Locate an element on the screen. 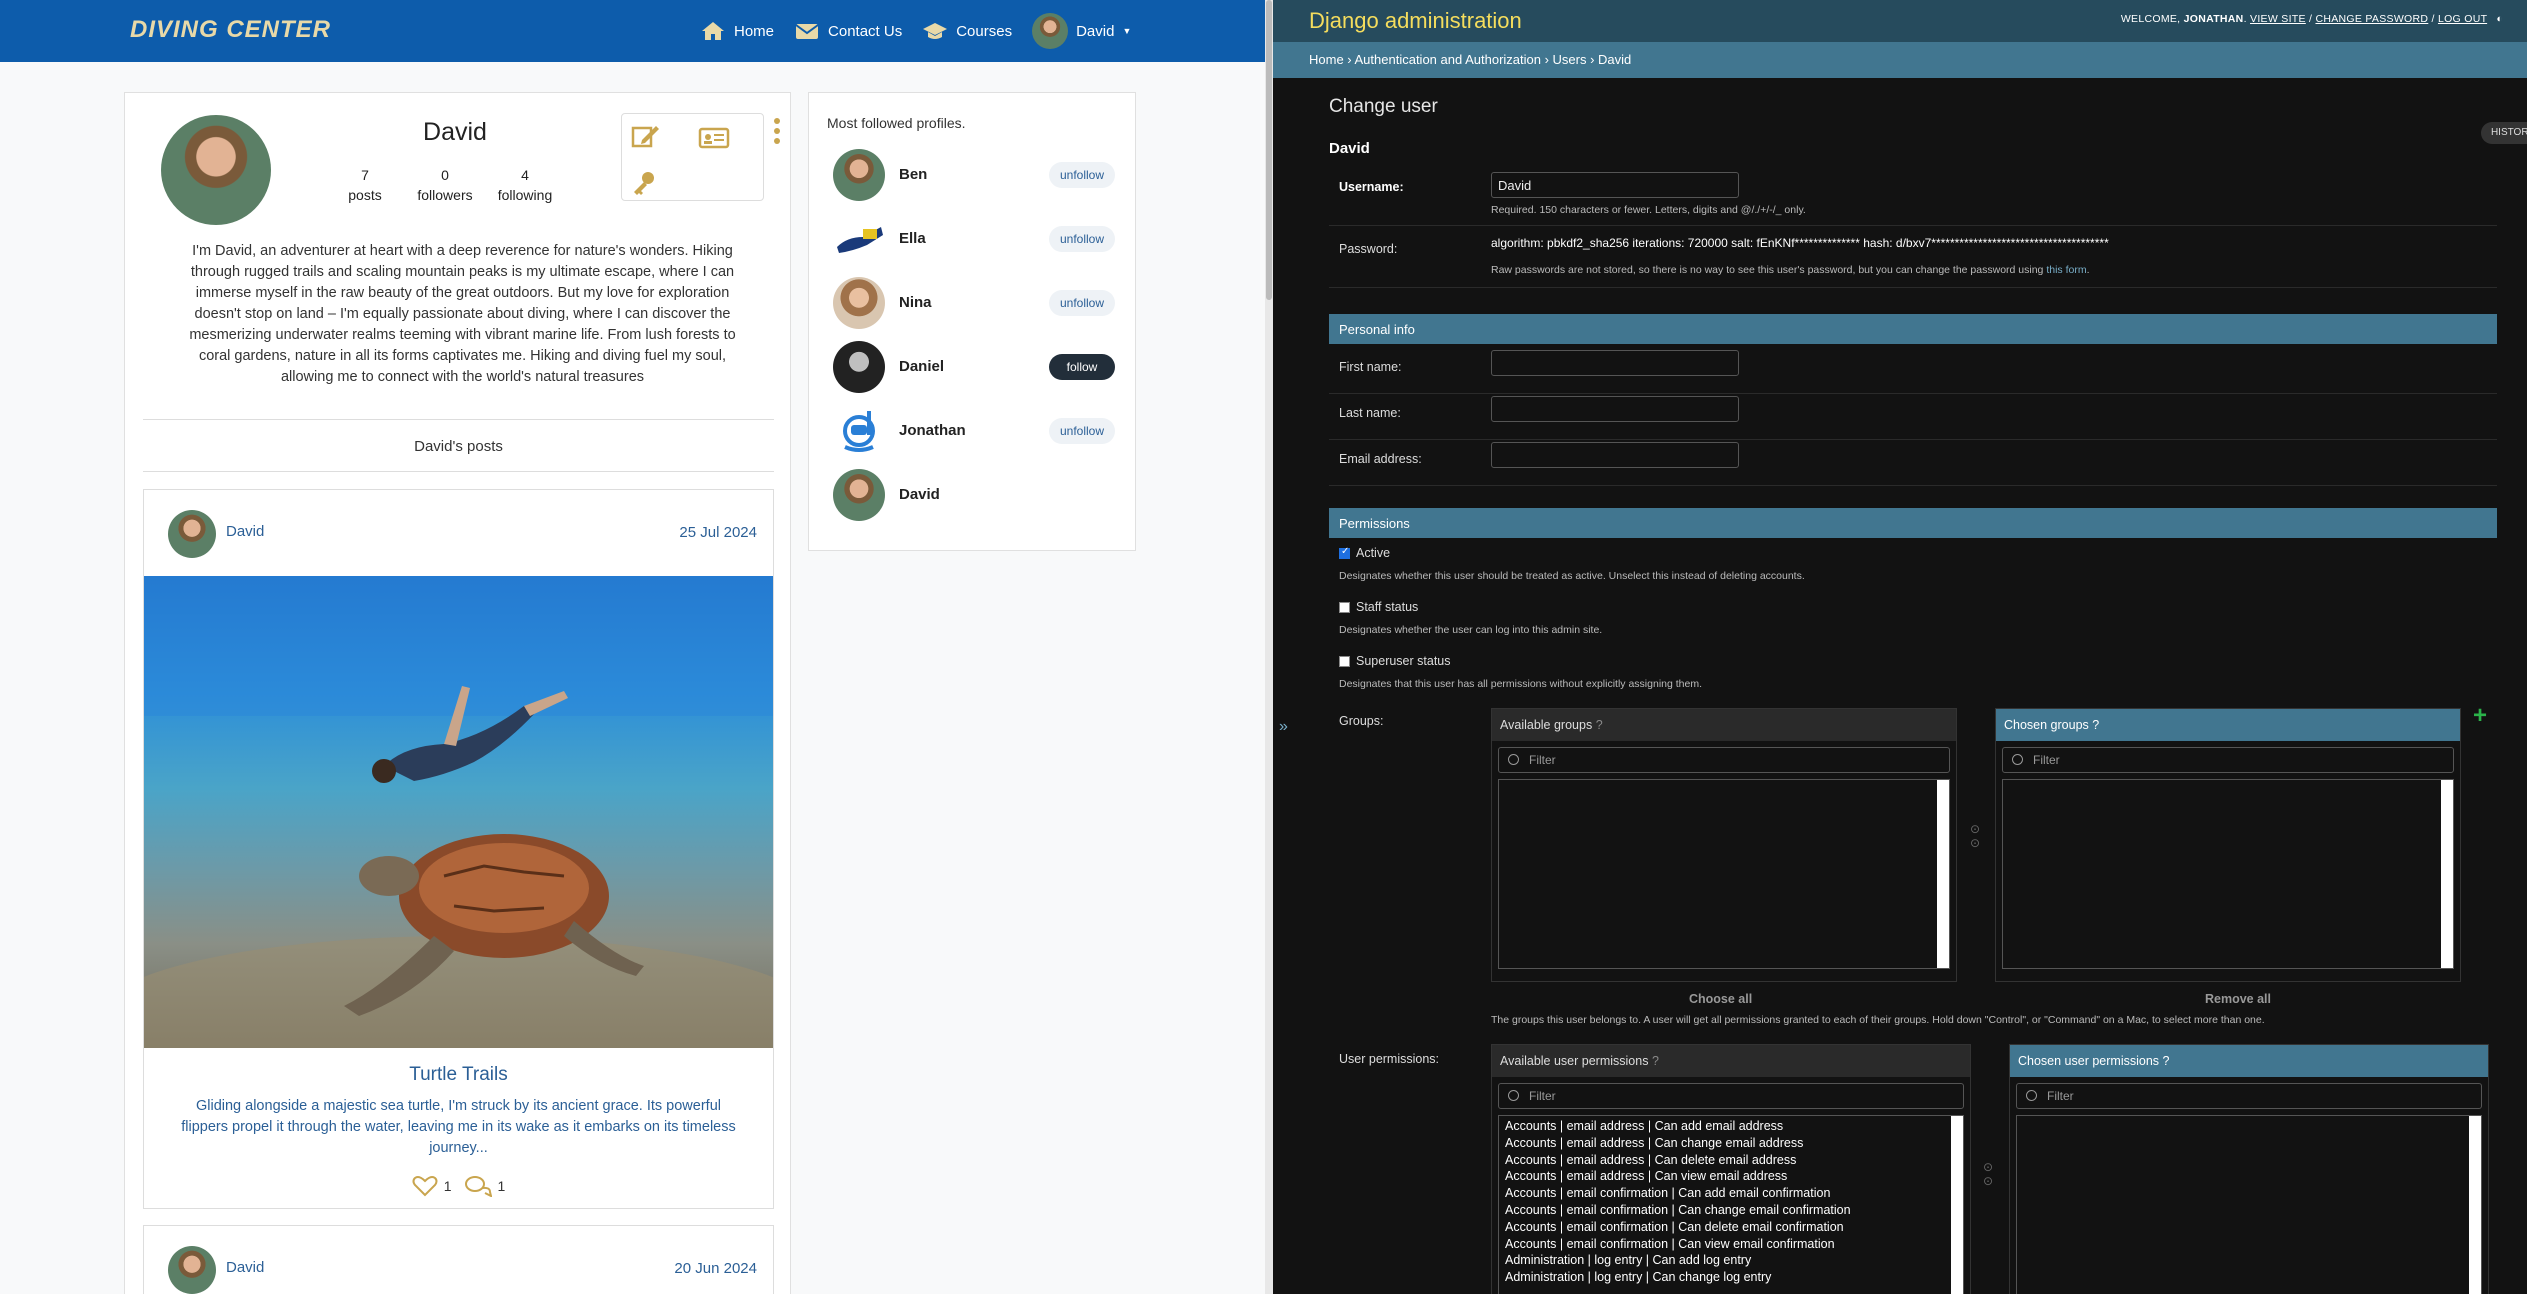 The image size is (2527, 1294). follow-button: follow is located at coordinates (1082, 367).